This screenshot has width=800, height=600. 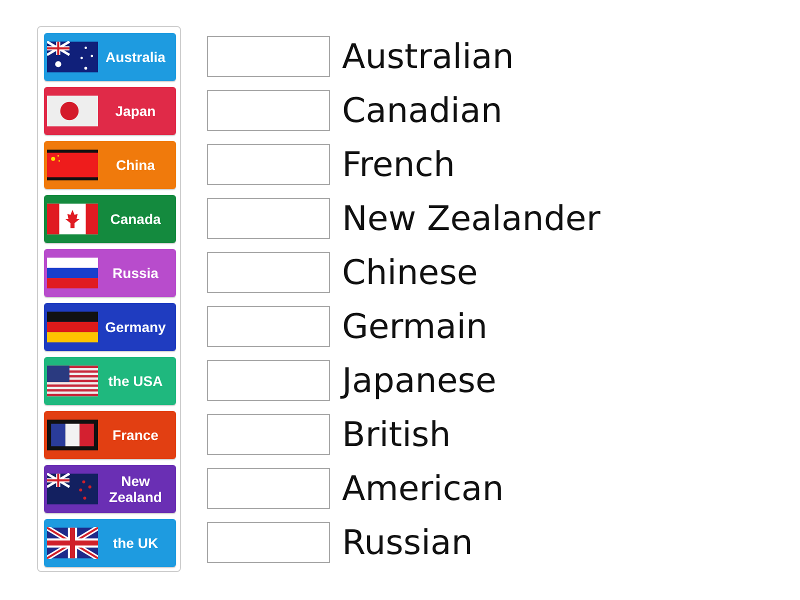 I want to click on nationality-word: British, so click(x=396, y=434).